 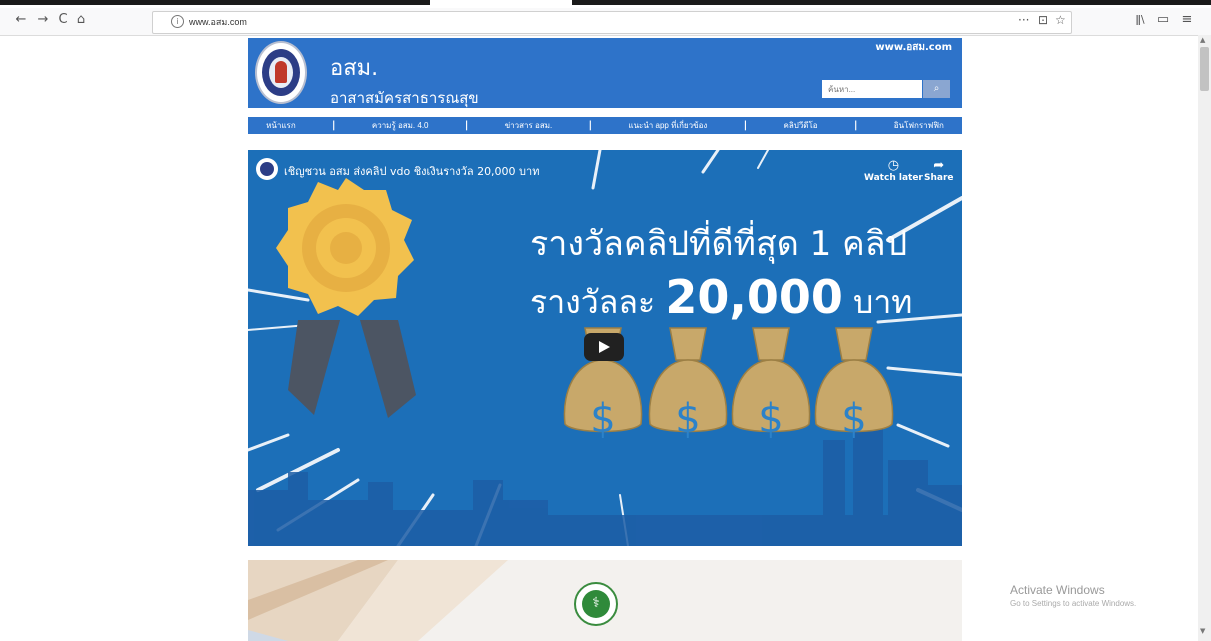 I want to click on search-input, so click(x=872, y=89).